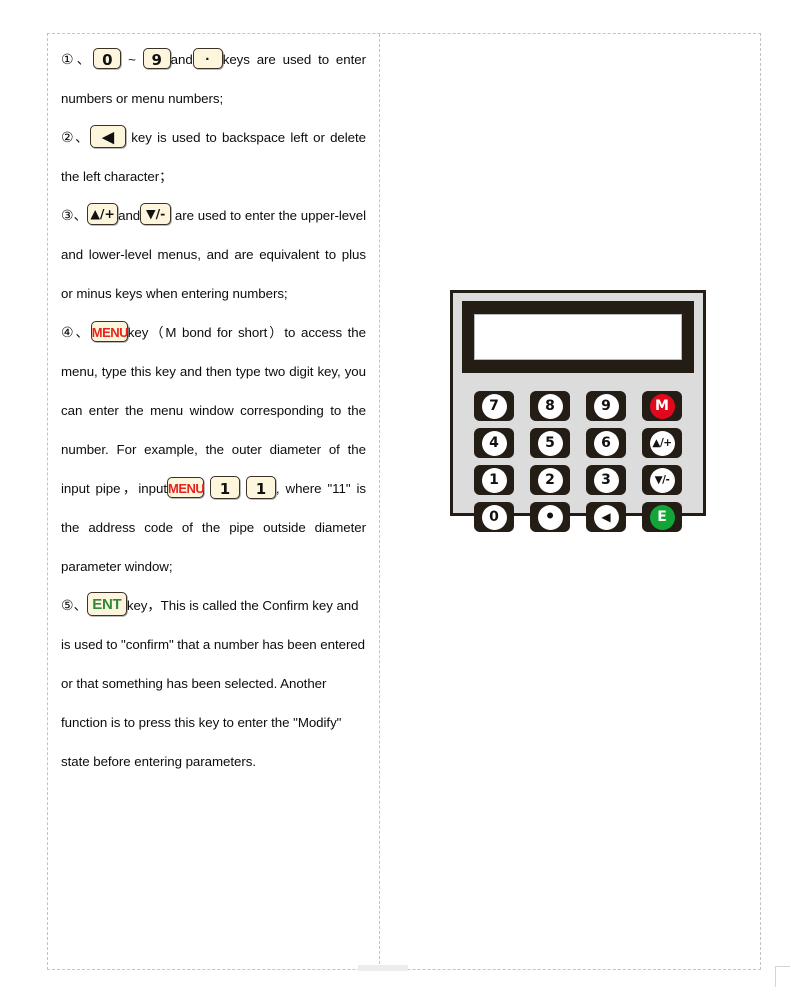 The height and width of the screenshot is (994, 791). I want to click on page-edge-mark, so click(782, 976).